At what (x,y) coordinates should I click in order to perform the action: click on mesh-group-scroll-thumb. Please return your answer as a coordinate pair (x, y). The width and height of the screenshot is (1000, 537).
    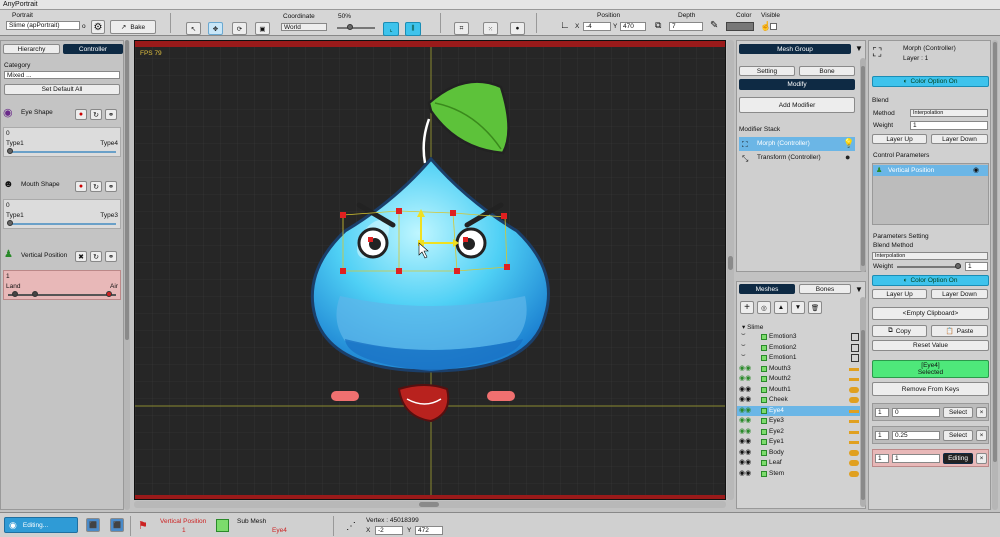
    Looking at the image, I should click on (863, 166).